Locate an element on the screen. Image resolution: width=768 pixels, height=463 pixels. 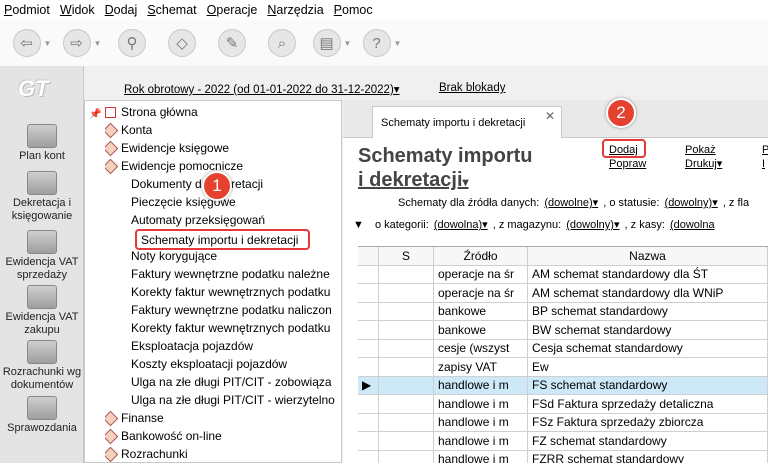
column-header is located at coordinates (368, 256).